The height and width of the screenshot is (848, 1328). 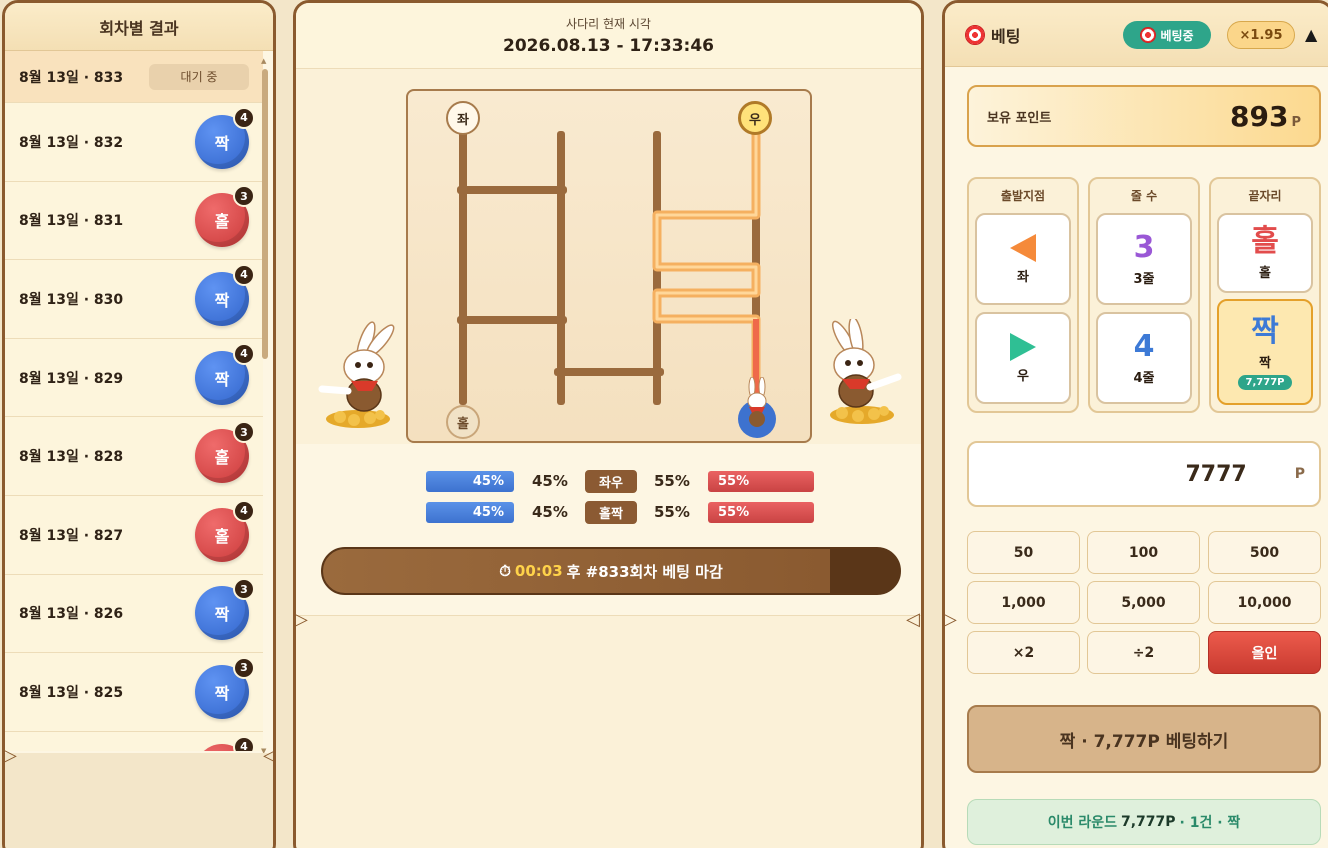 I want to click on odds-badge: ×1.95, so click(x=1261, y=35).